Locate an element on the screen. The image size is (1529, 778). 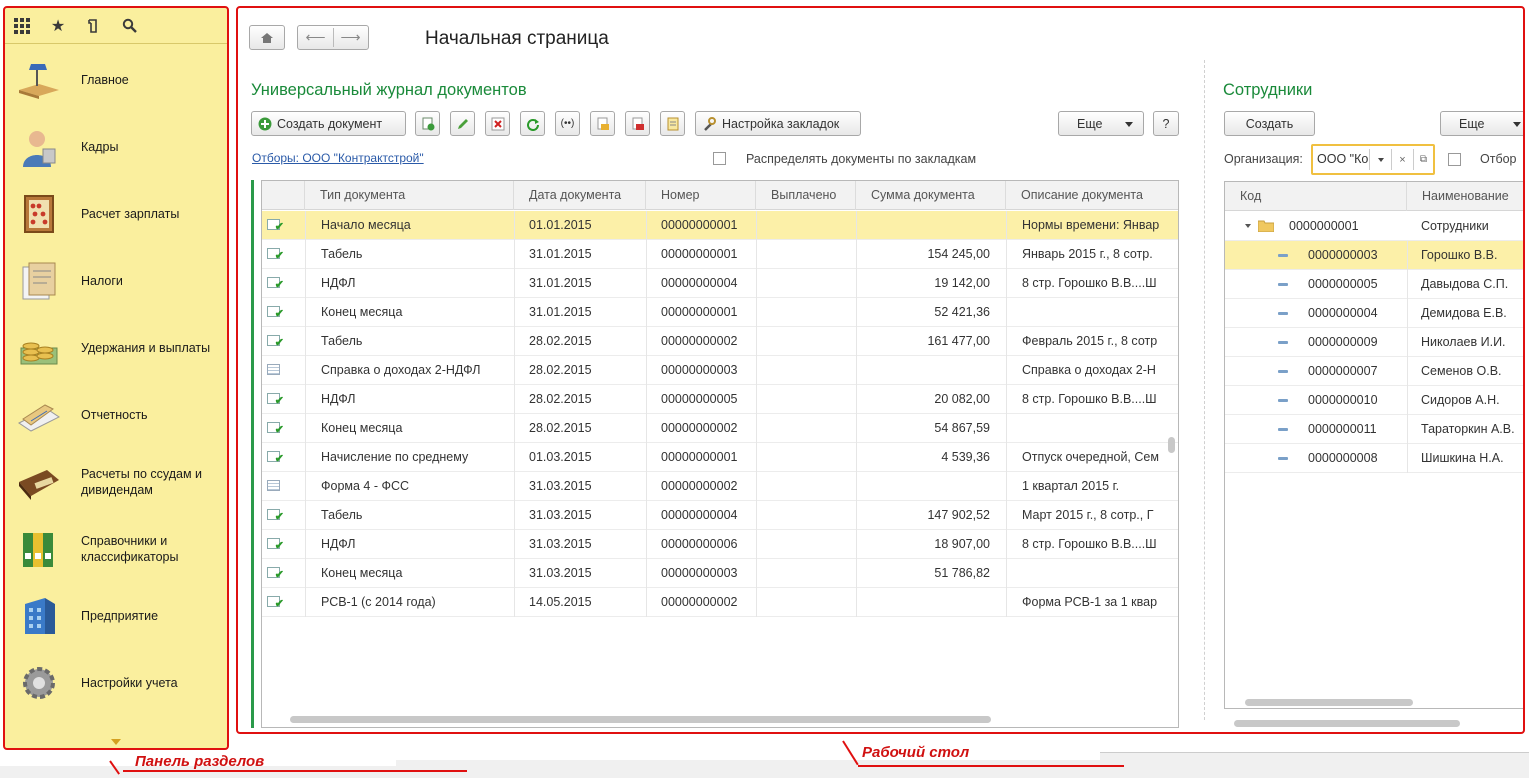
section-enterprise: Предприятие is located at coordinates (116, 615).